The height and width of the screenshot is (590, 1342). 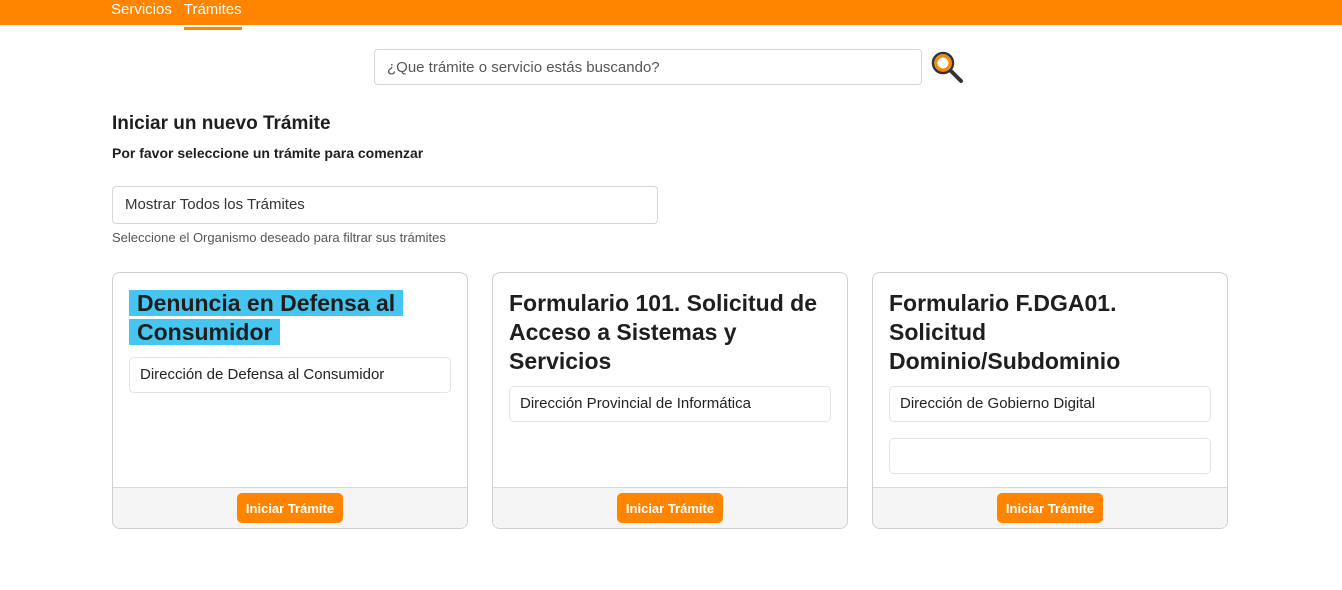 What do you see at coordinates (212, 15) in the screenshot?
I see `nav-tramites: Trámites` at bounding box center [212, 15].